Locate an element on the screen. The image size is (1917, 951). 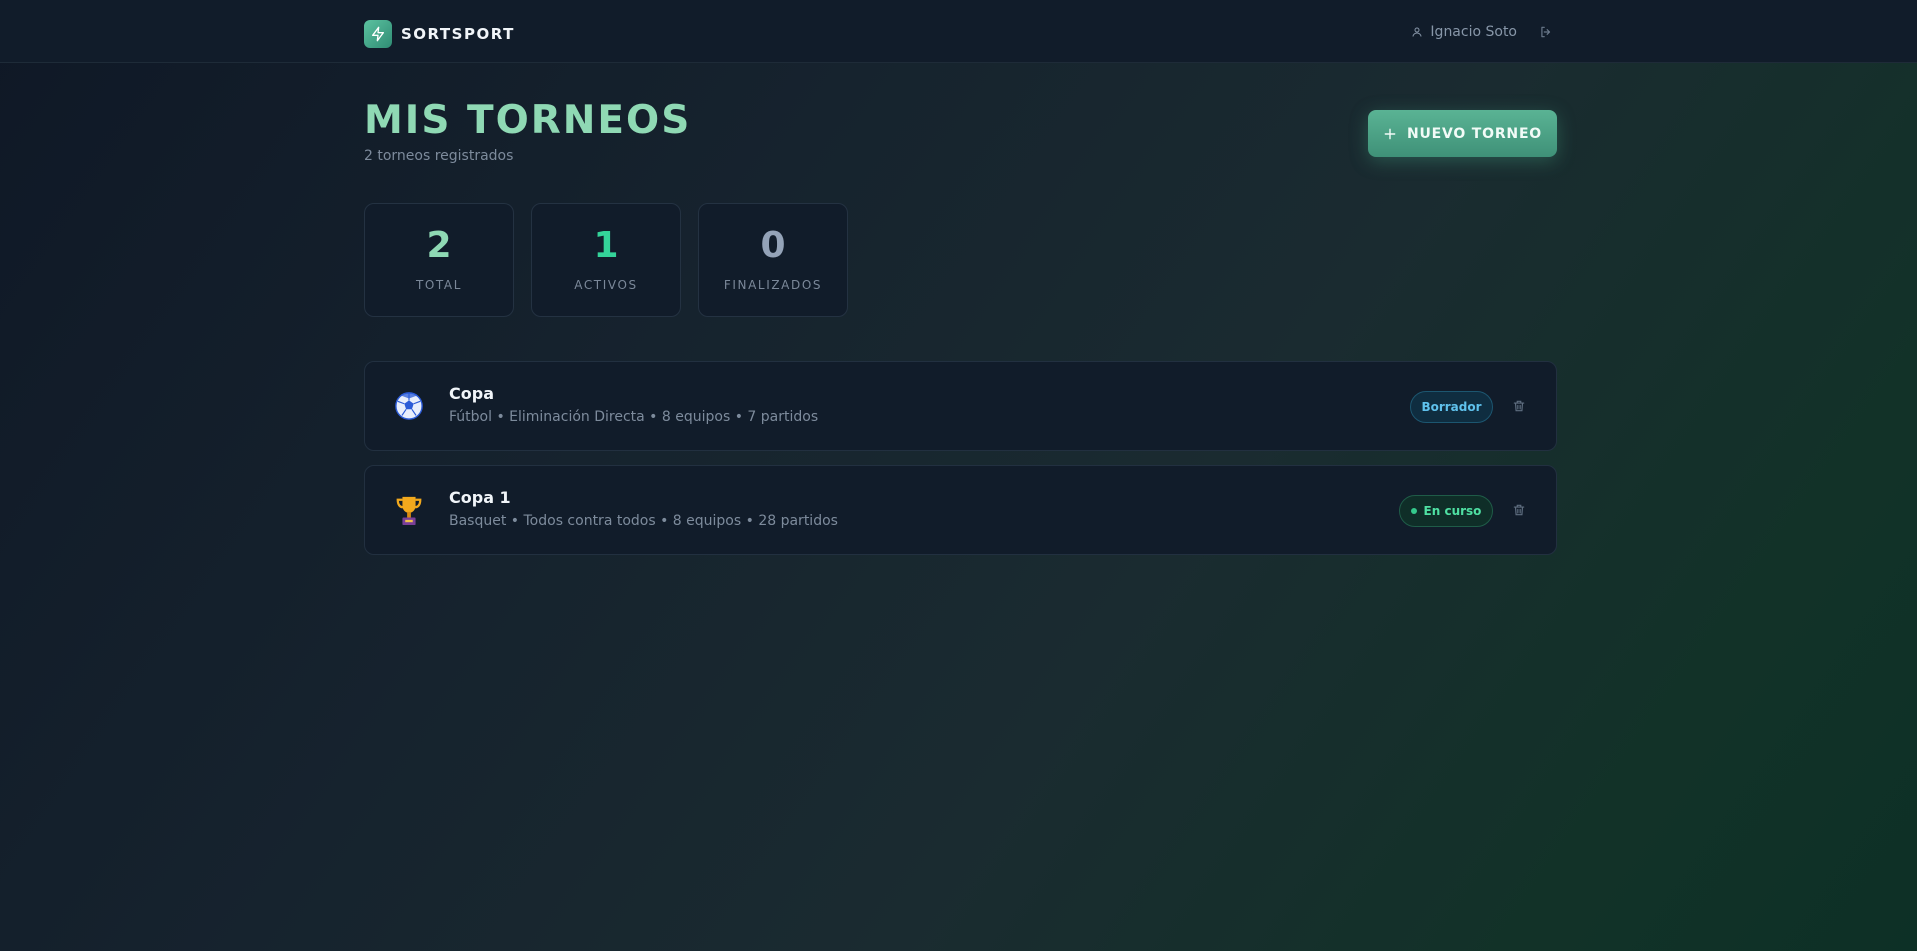
stat-label: FINALIZADOS is located at coordinates (773, 285).